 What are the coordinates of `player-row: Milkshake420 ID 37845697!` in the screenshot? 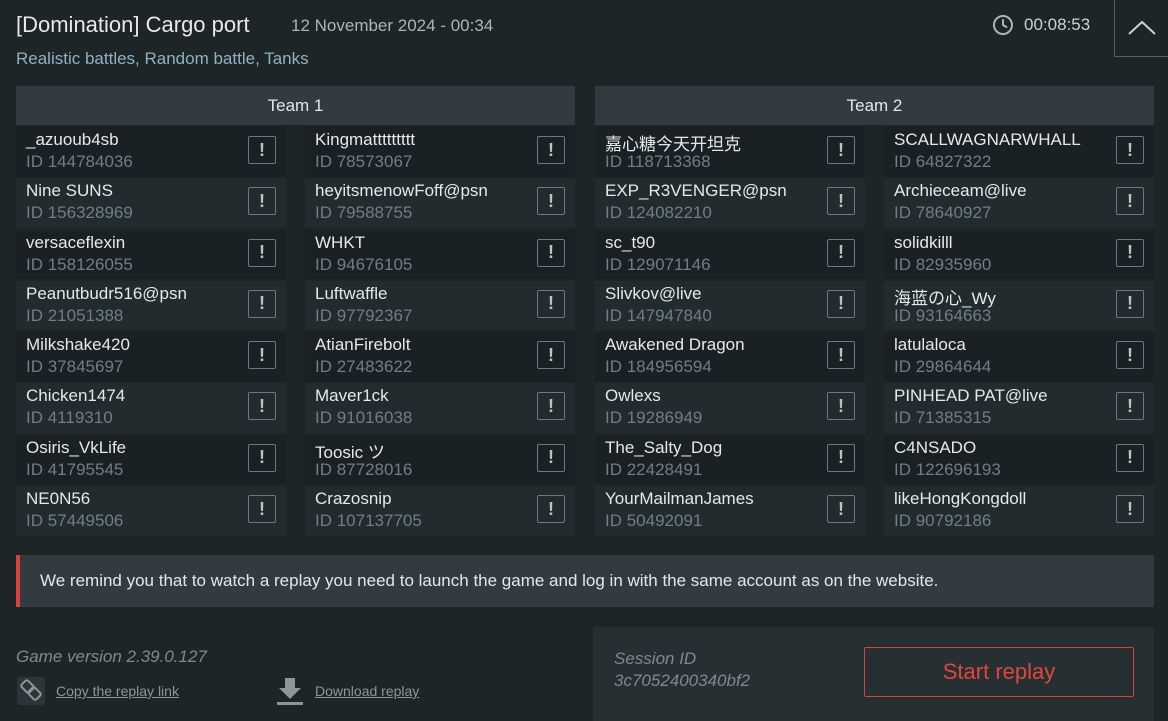 It's located at (151, 357).